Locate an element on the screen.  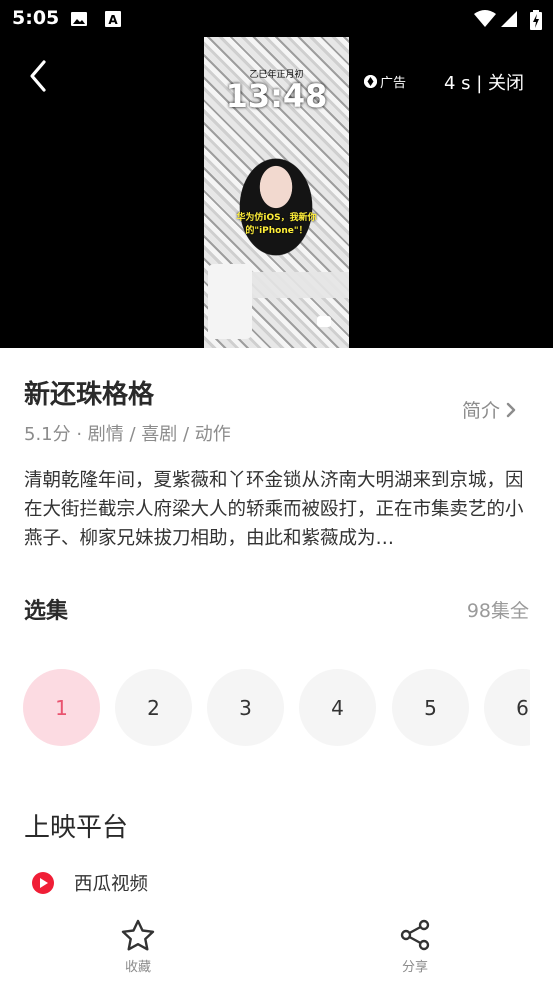
episode-2-button: 2 is located at coordinates (153, 707).